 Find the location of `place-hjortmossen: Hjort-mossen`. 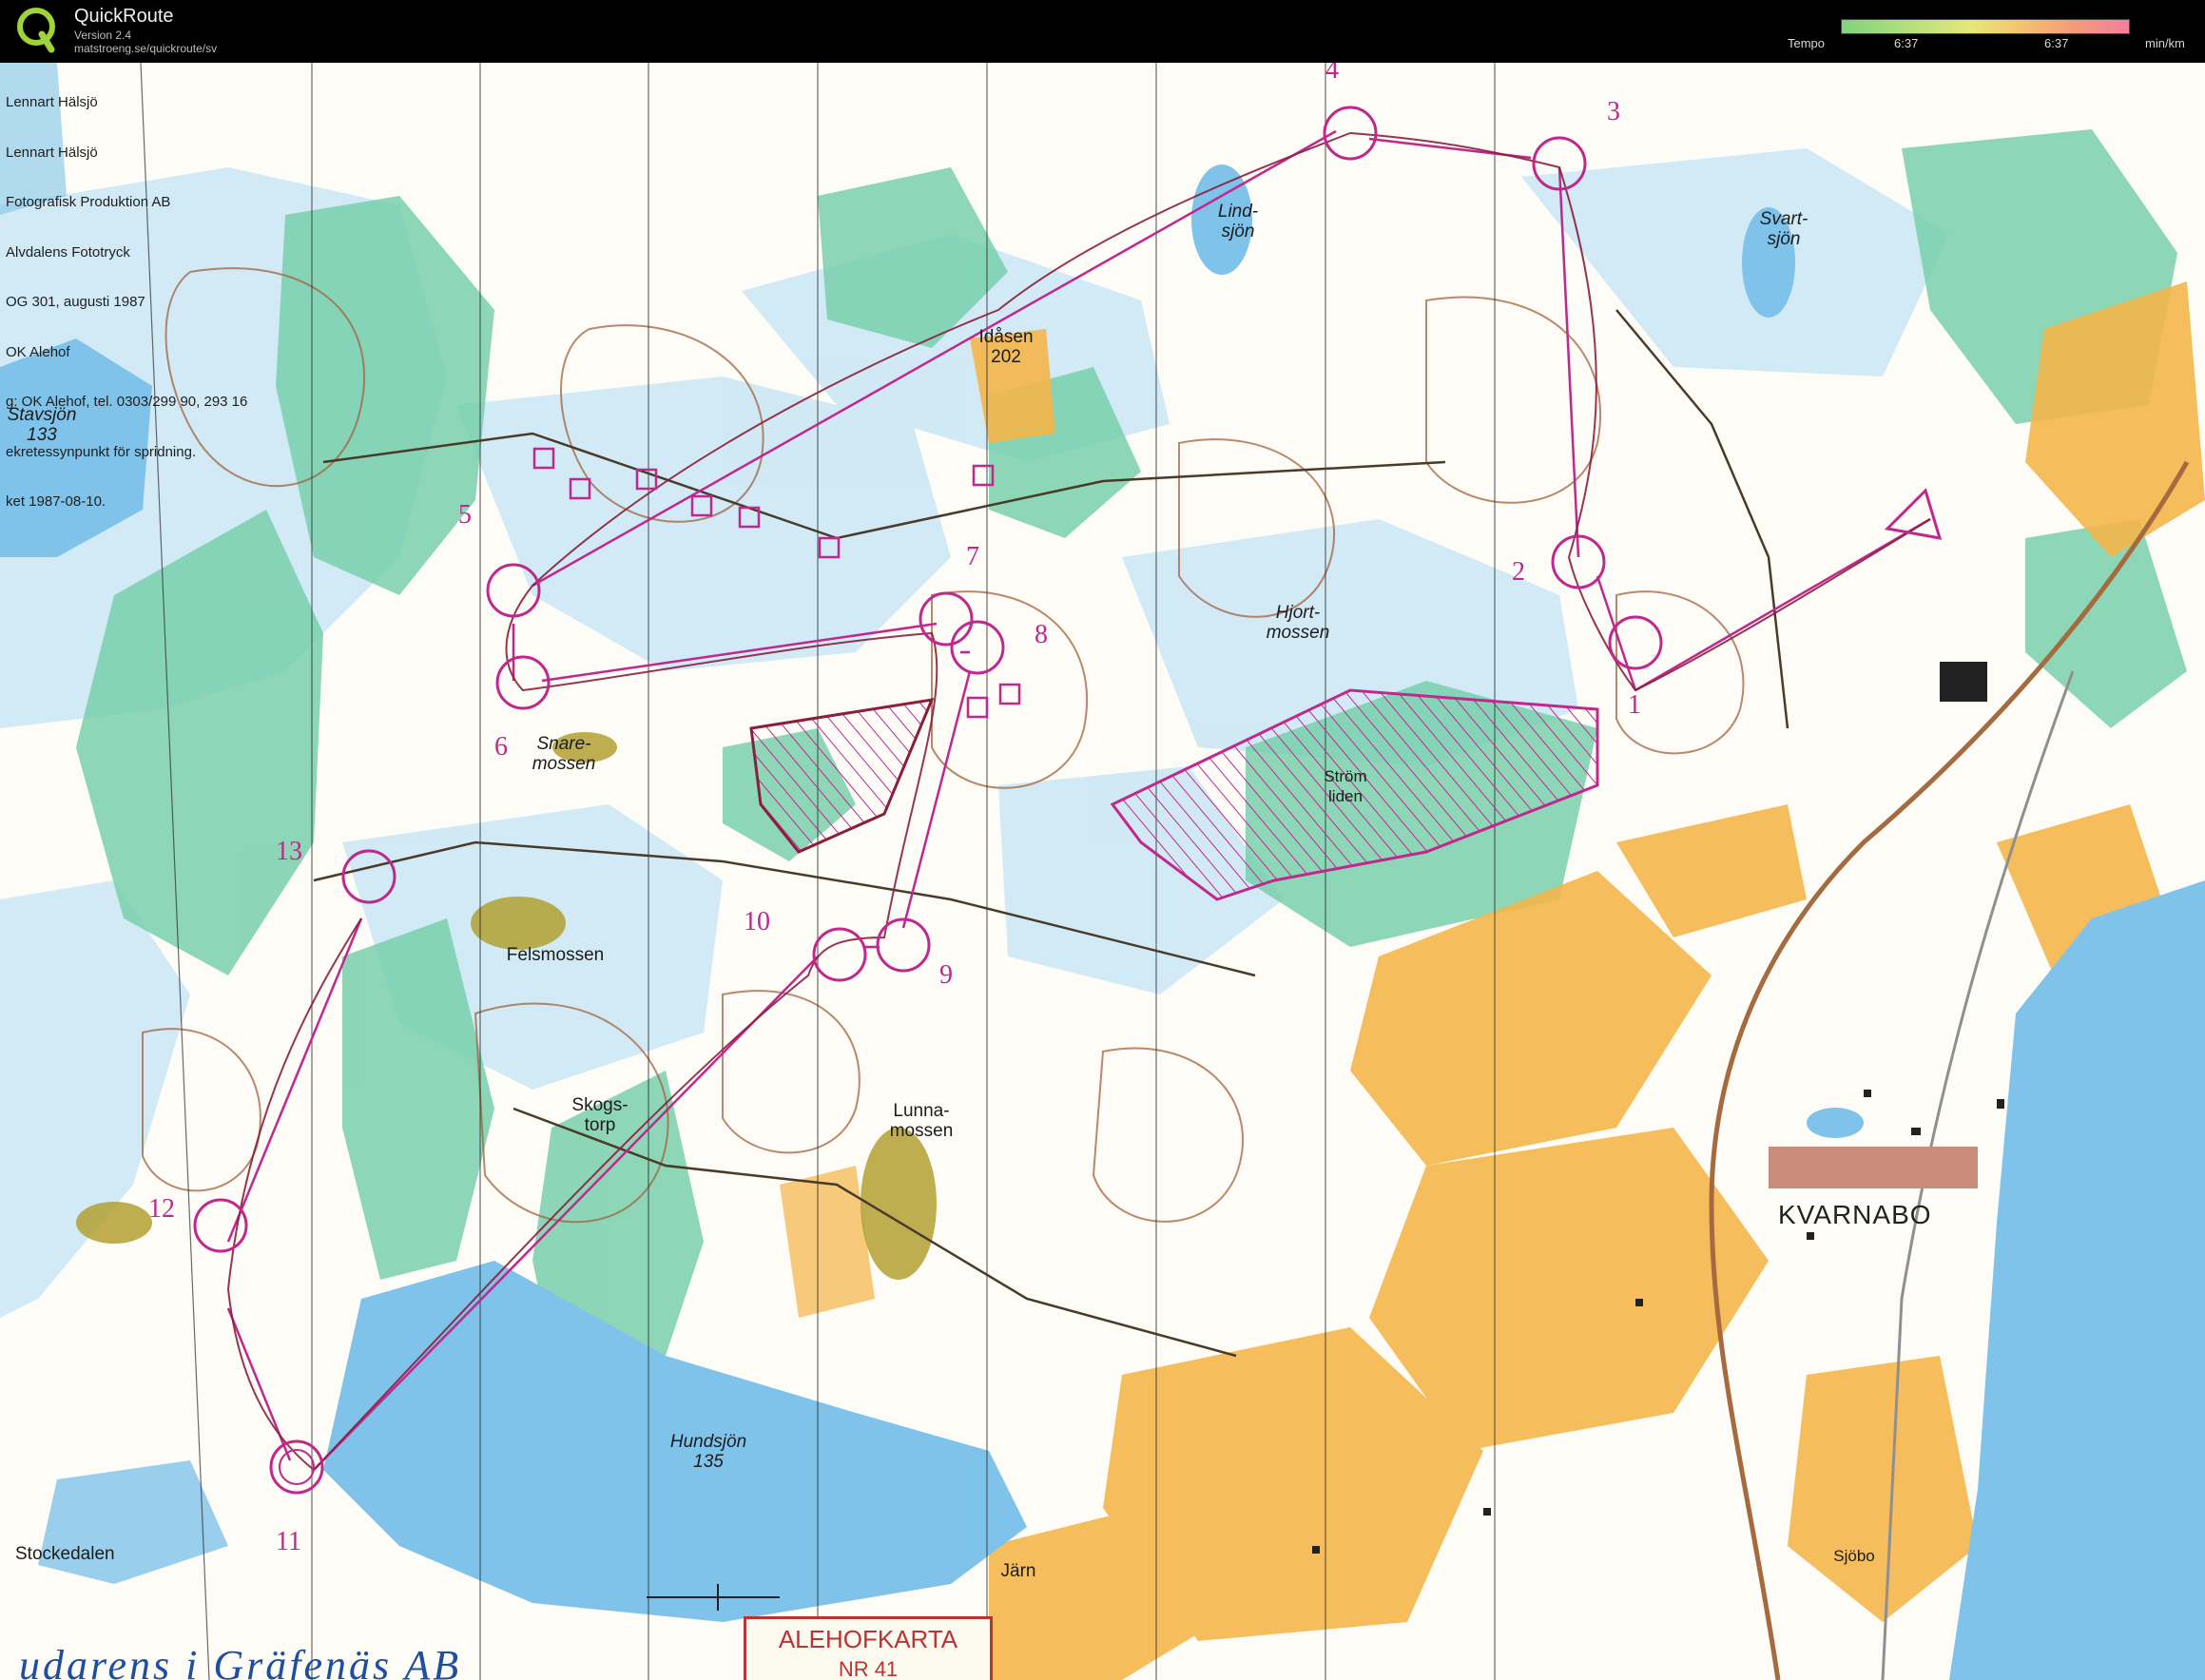

place-hjortmossen: Hjort-mossen is located at coordinates (1298, 623).